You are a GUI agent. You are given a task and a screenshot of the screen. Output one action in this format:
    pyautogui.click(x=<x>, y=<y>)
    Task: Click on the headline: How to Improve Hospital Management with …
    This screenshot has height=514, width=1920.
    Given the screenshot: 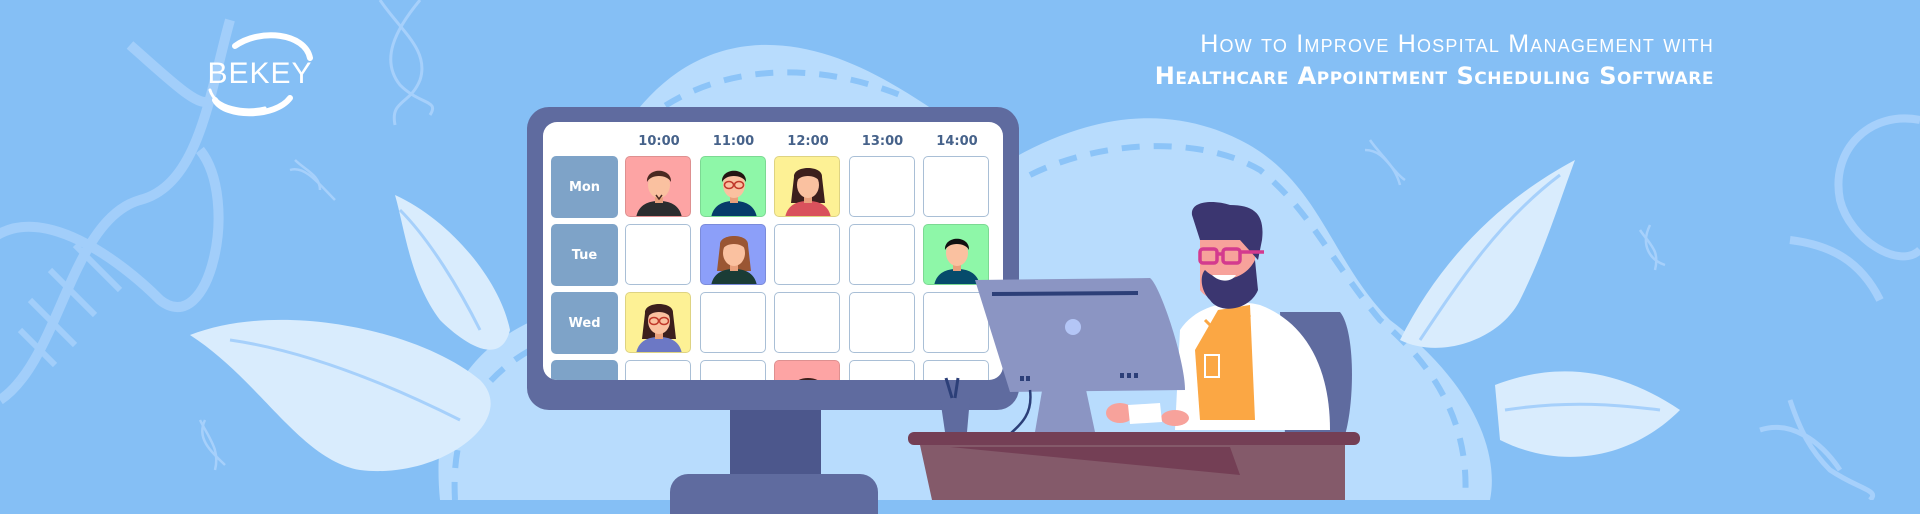 What is the action you would take?
    pyautogui.click(x=1434, y=60)
    